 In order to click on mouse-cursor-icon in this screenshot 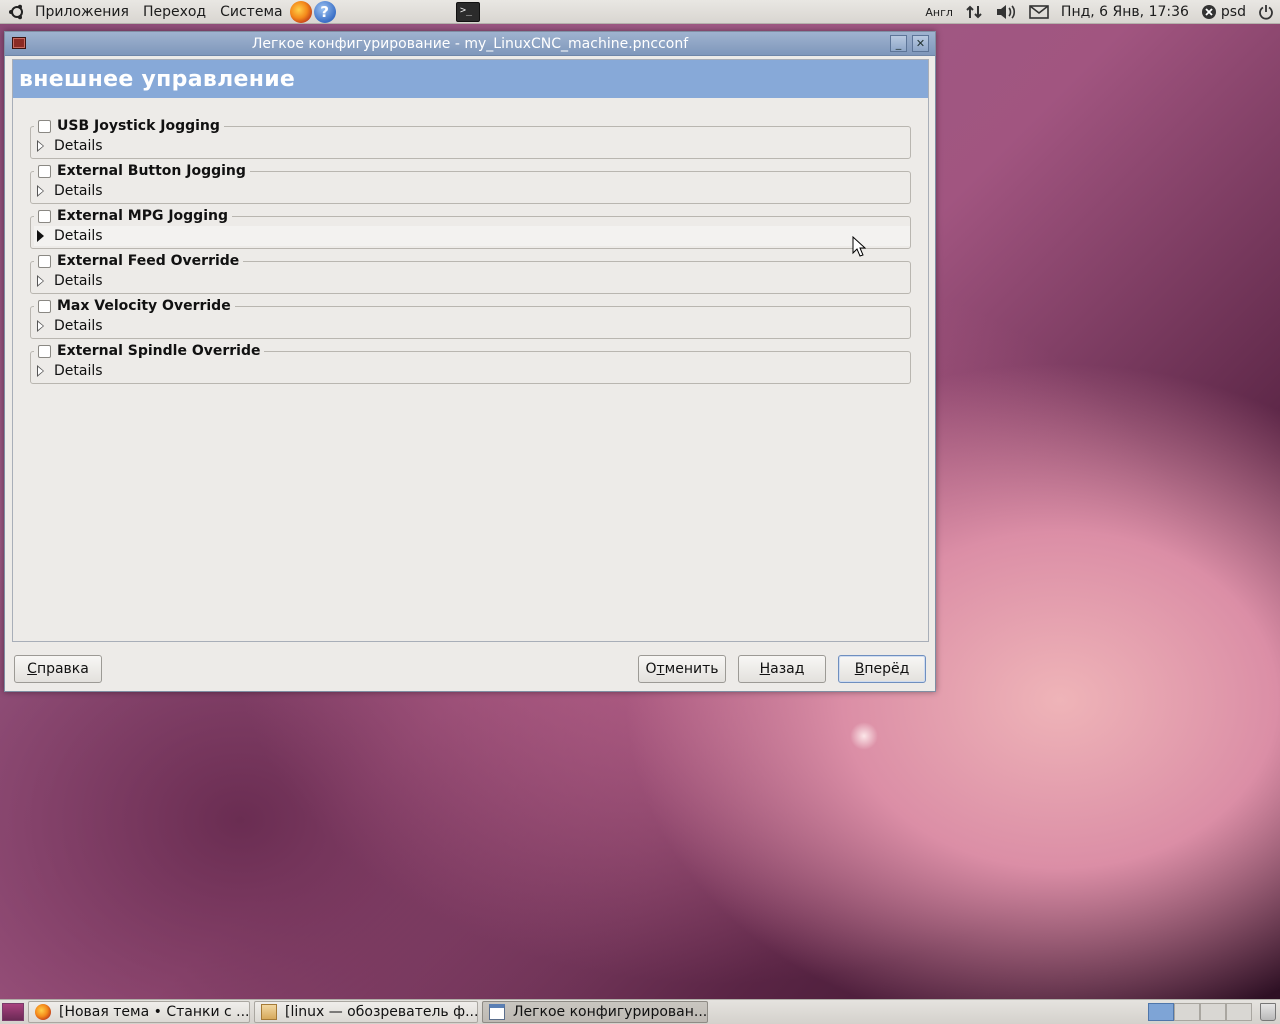, I will do `click(859, 246)`.